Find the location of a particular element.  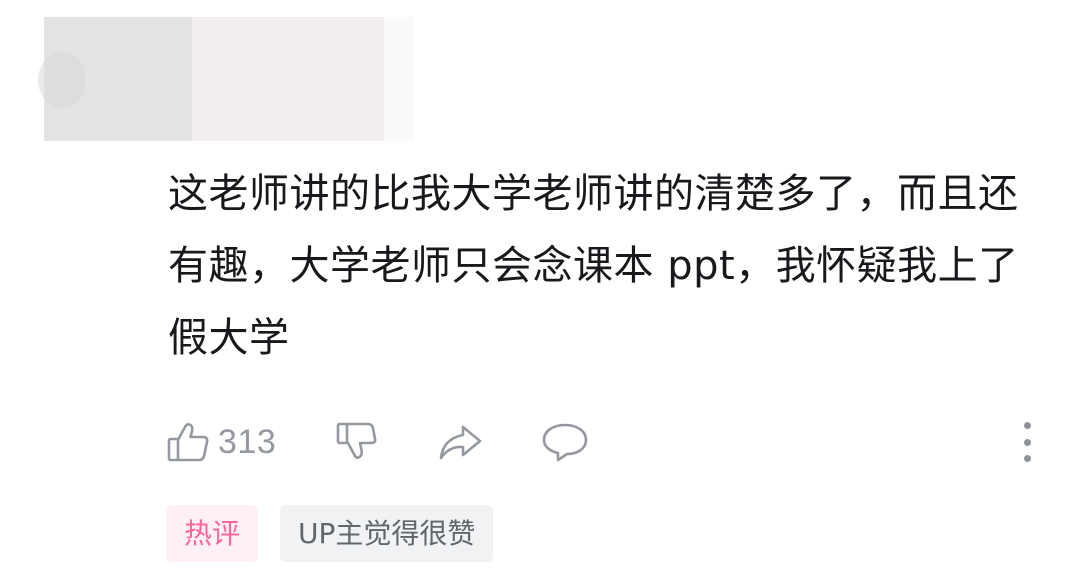

more-vertical-icon is located at coordinates (1027, 442).